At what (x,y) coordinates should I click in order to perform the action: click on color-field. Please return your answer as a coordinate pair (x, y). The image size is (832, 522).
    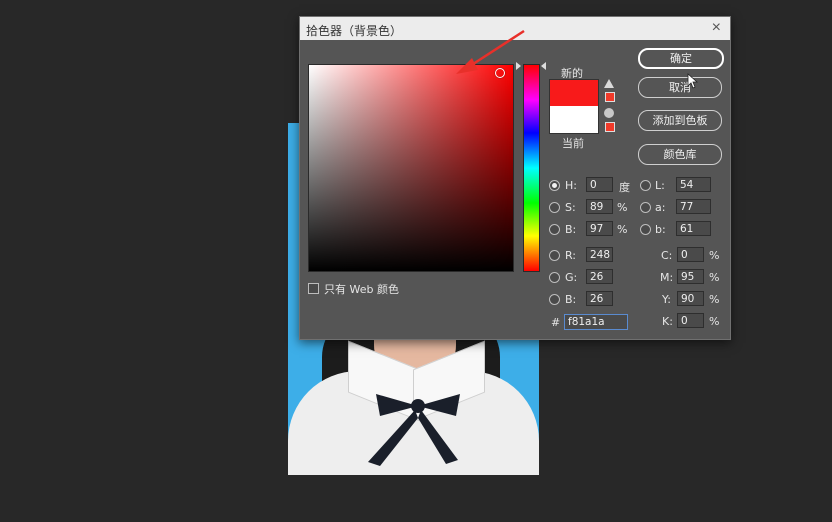
    Looking at the image, I should click on (411, 168).